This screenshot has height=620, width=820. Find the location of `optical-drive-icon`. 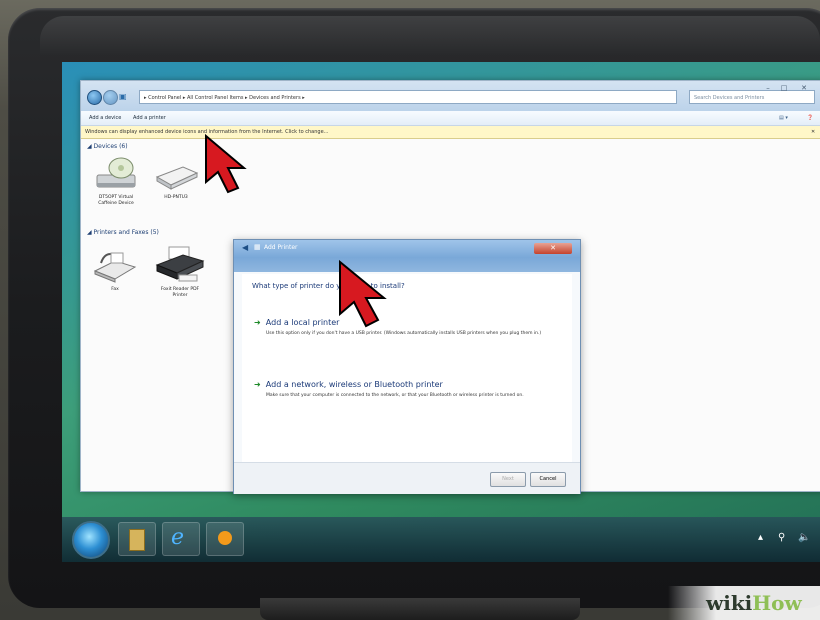

optical-drive-icon is located at coordinates (116, 172).